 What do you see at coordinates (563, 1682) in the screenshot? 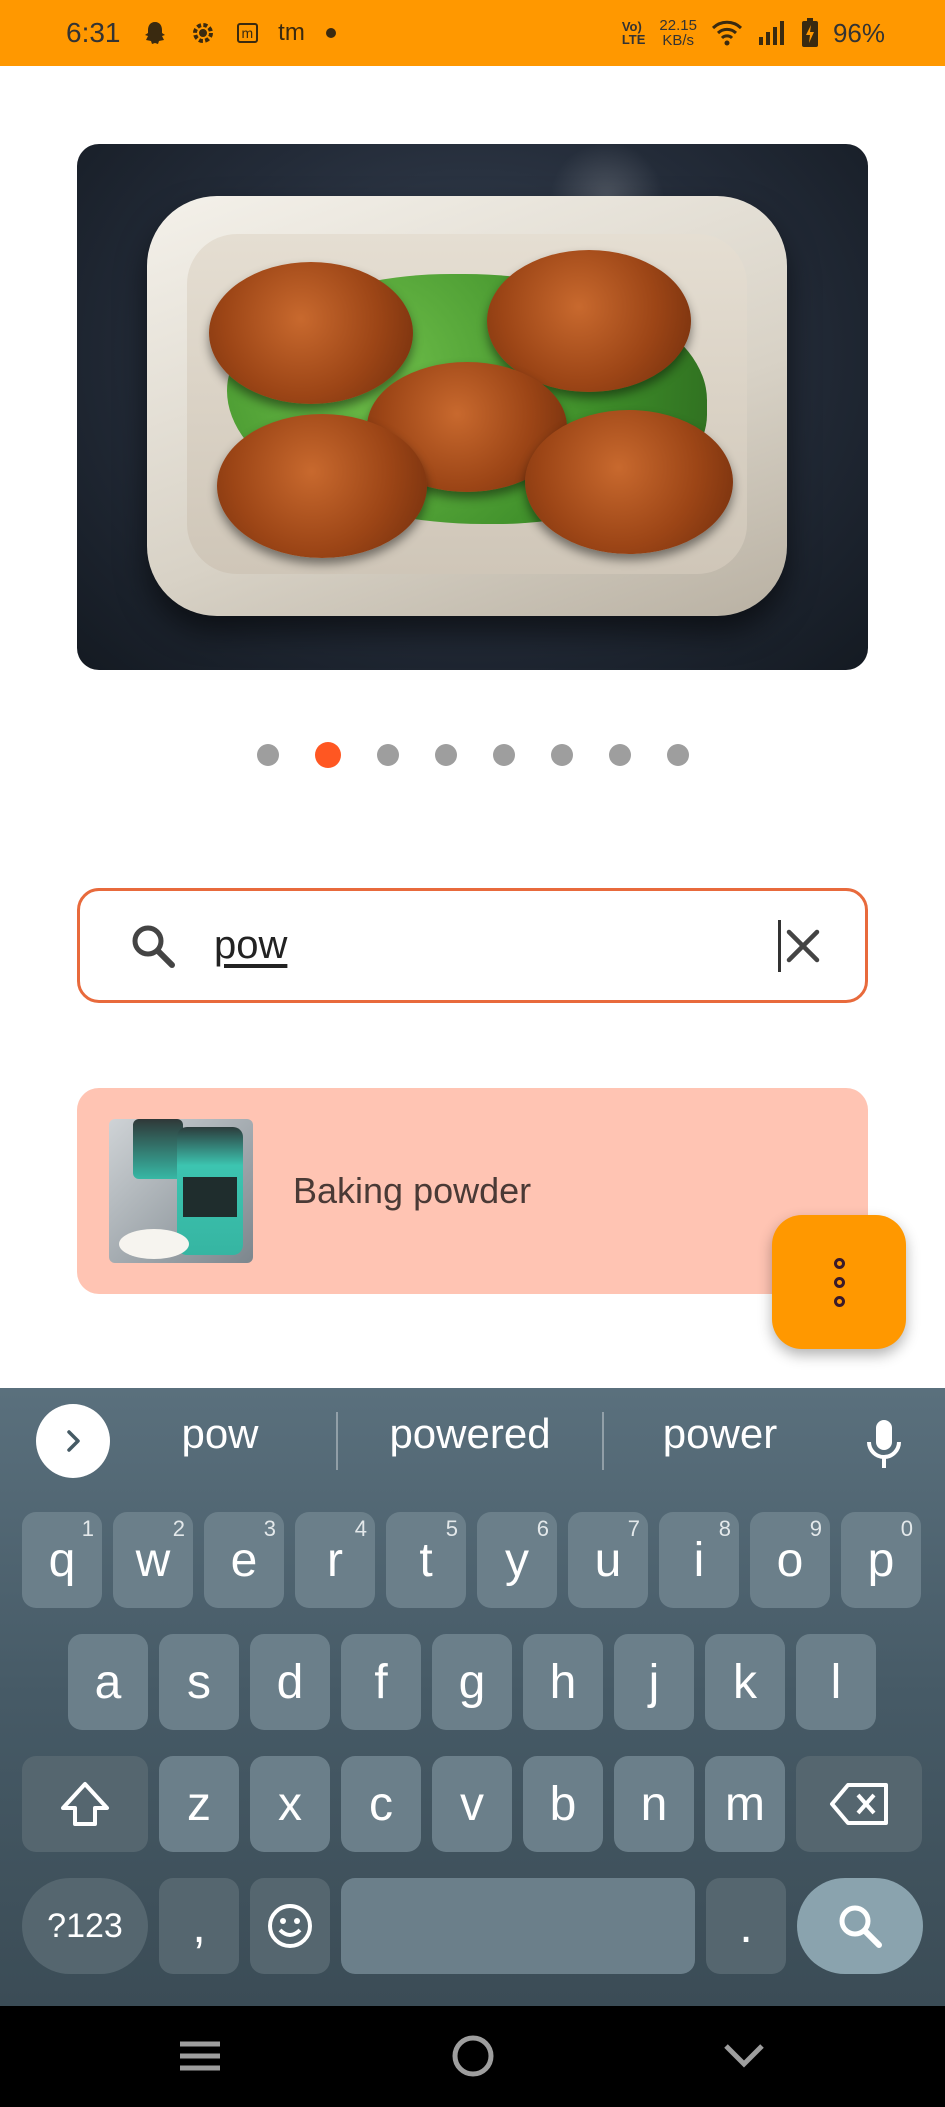
I see `key-h: h` at bounding box center [563, 1682].